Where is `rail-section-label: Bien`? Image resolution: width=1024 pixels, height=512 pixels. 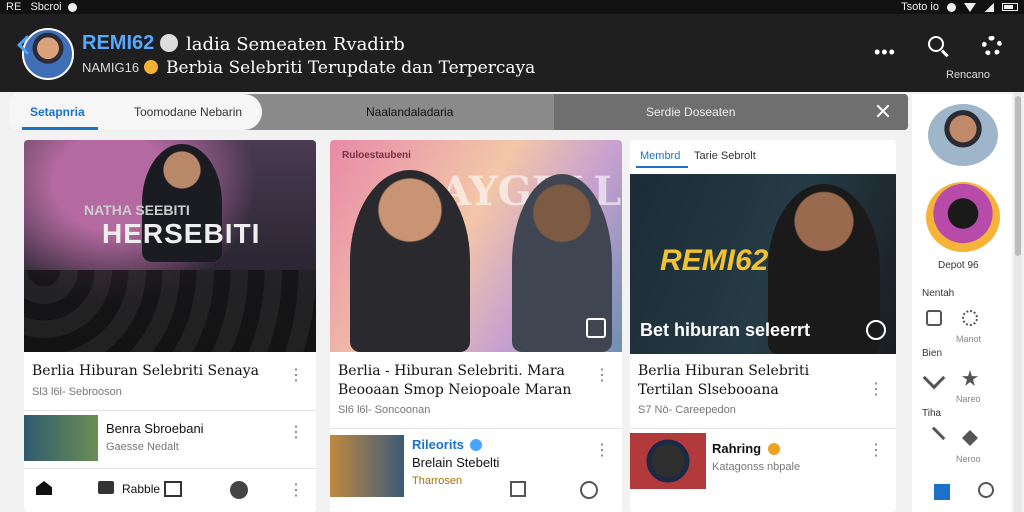 rail-section-label: Bien is located at coordinates (932, 353).